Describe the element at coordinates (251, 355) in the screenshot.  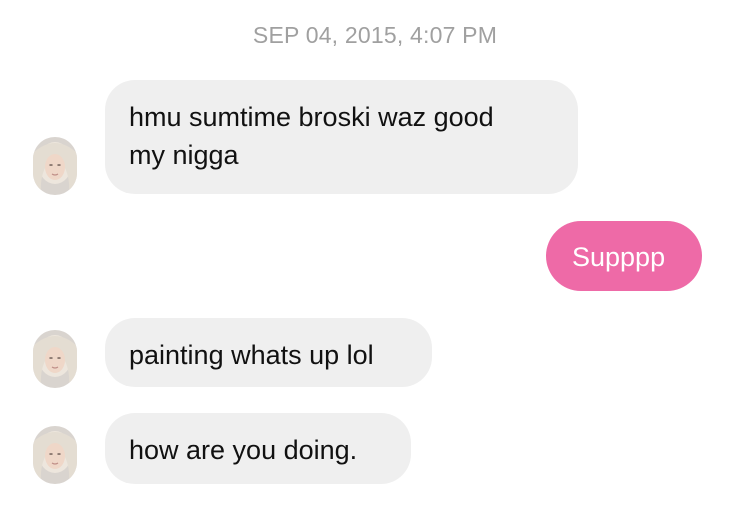
I see `message-text: painting whats up lol` at that location.